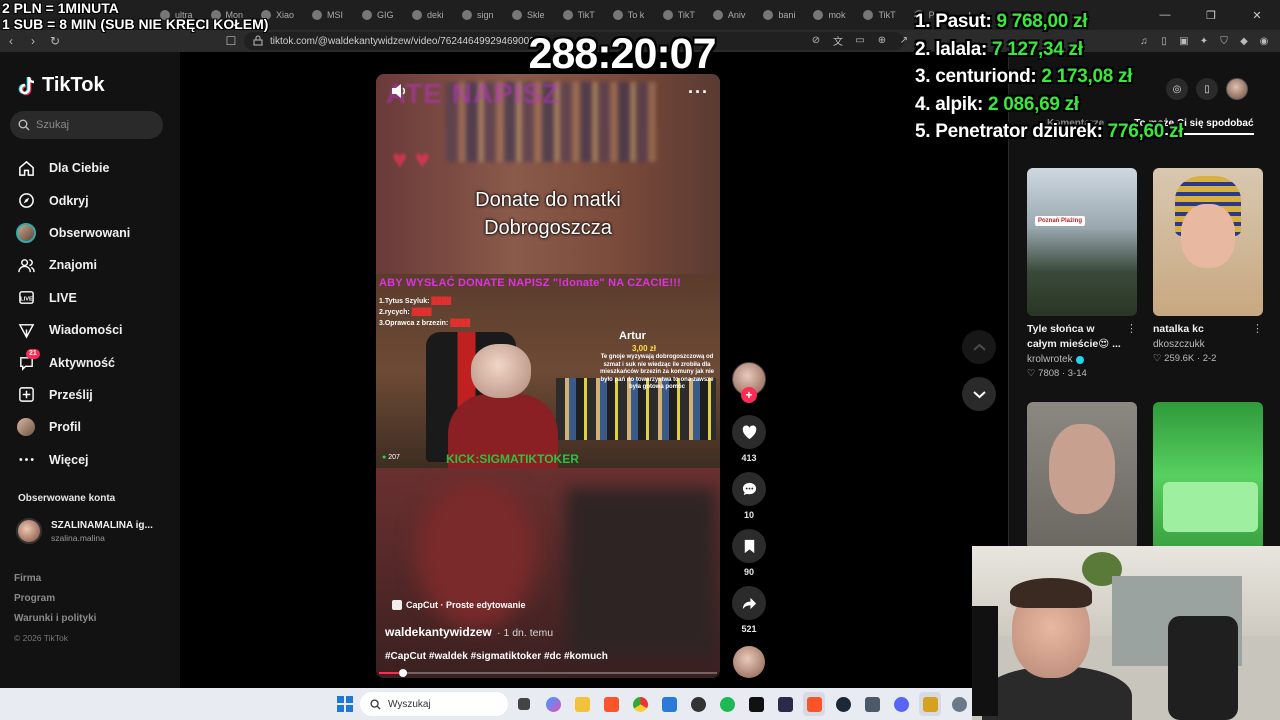 This screenshot has height=720, width=1280. What do you see at coordinates (749, 439) in the screenshot?
I see `like-button: 413` at bounding box center [749, 439].